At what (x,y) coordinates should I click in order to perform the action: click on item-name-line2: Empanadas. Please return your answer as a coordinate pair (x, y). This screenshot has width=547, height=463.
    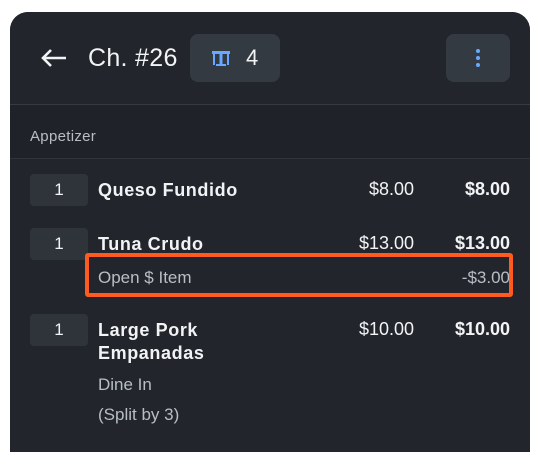
    Looking at the image, I should click on (151, 353).